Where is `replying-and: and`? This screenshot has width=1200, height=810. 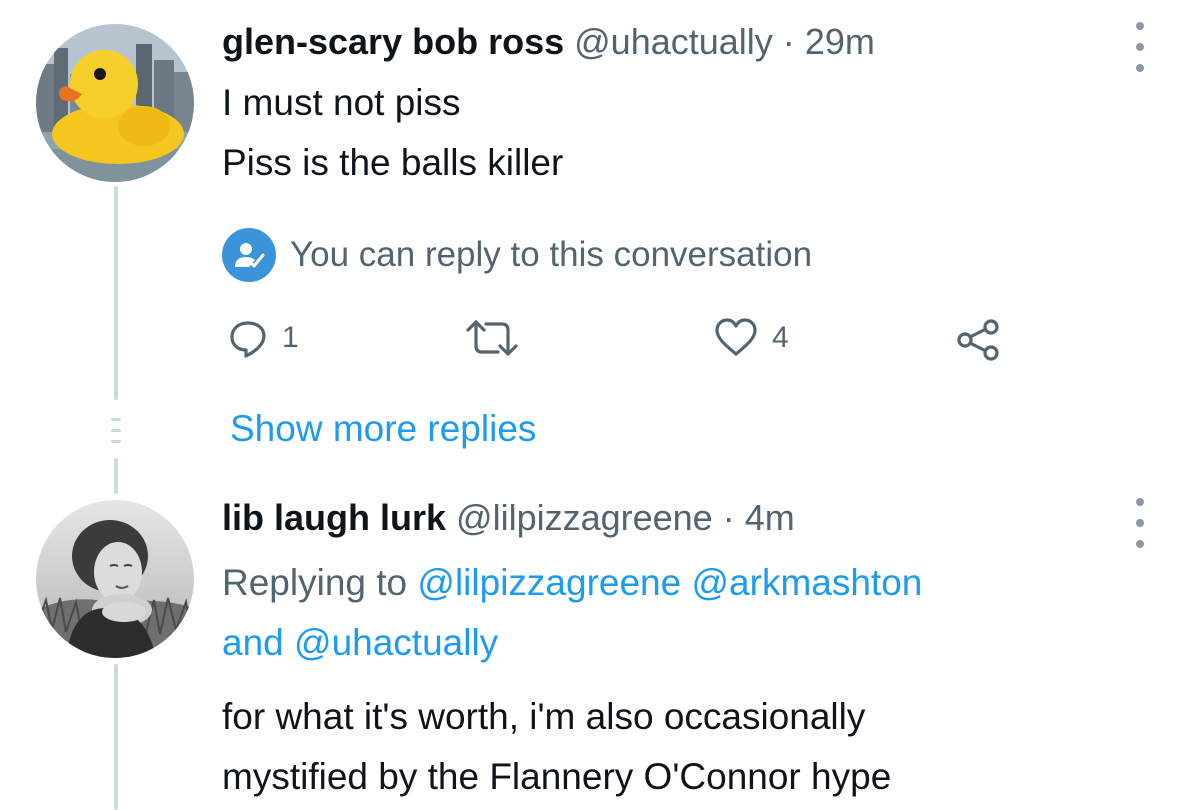 replying-and: and is located at coordinates (253, 642).